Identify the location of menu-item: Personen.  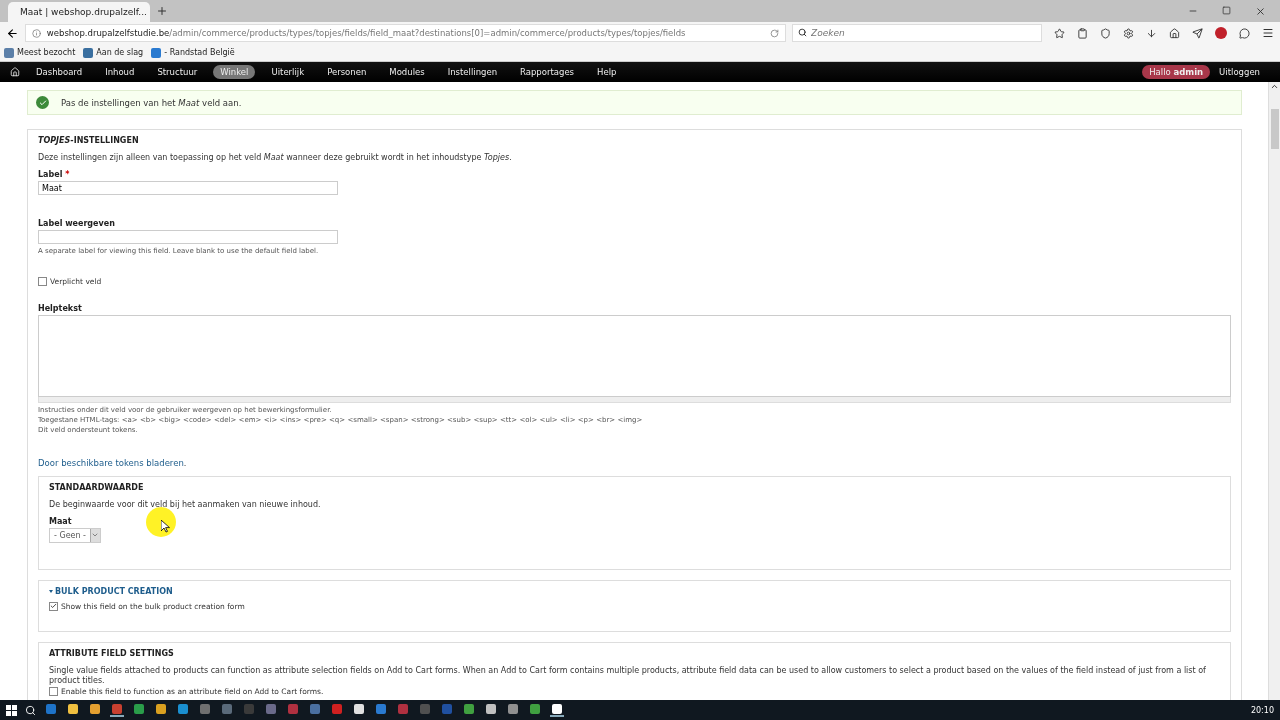
(347, 72).